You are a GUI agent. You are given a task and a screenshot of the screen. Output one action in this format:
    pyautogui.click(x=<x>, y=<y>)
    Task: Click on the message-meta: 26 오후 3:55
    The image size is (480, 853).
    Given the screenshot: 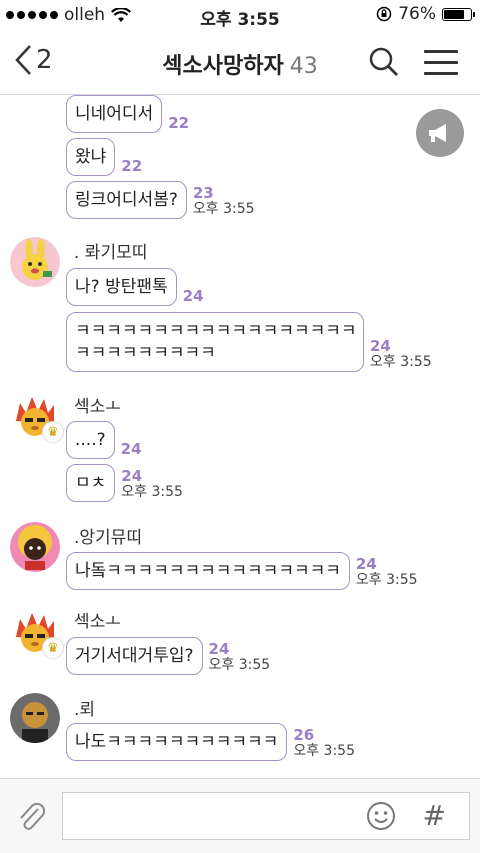 What is the action you would take?
    pyautogui.click(x=324, y=744)
    